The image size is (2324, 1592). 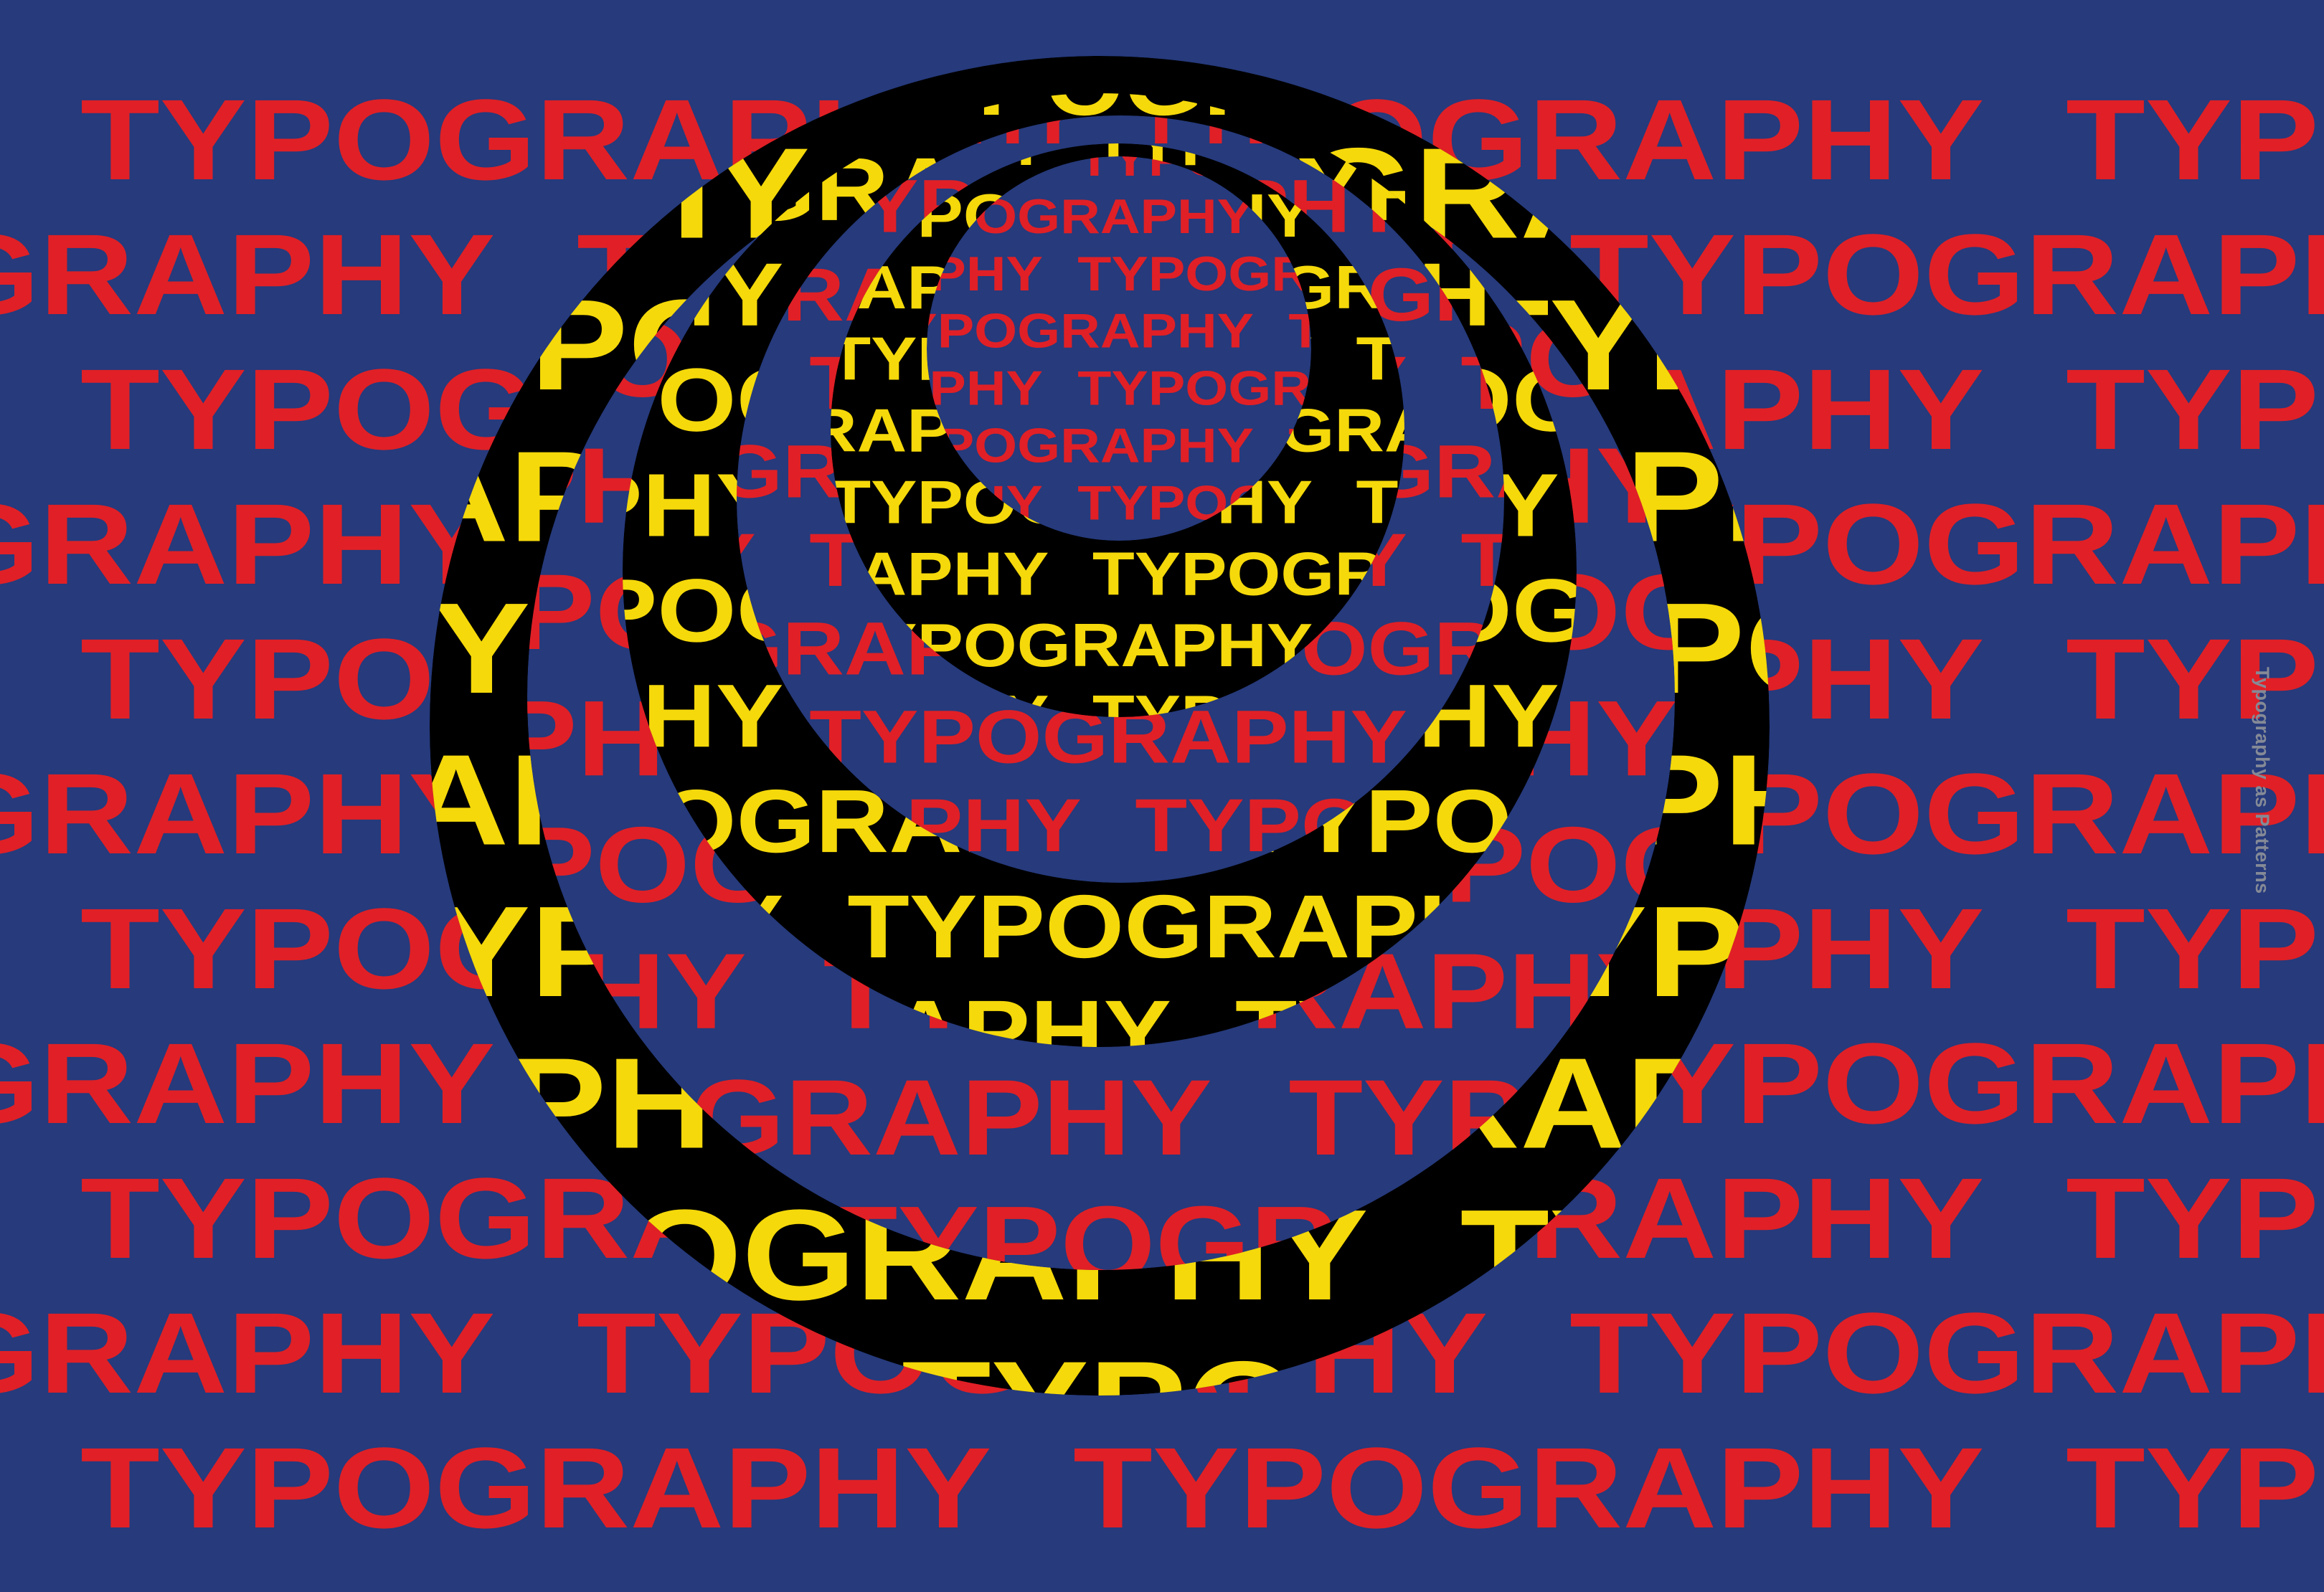 I want to click on poster-caption: Typography as Patterns, so click(x=2262, y=780).